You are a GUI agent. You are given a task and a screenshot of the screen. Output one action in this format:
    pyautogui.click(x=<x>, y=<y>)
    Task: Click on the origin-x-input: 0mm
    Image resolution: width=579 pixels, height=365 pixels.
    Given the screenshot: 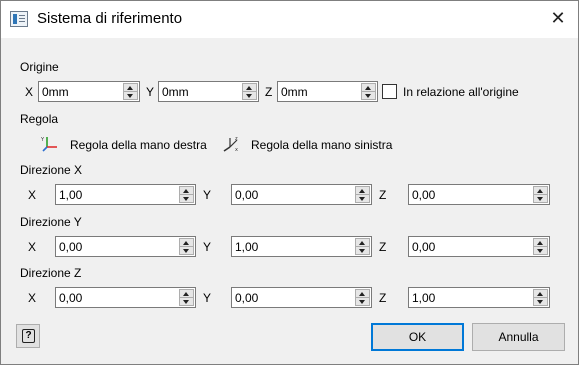 What is the action you would take?
    pyautogui.click(x=89, y=91)
    